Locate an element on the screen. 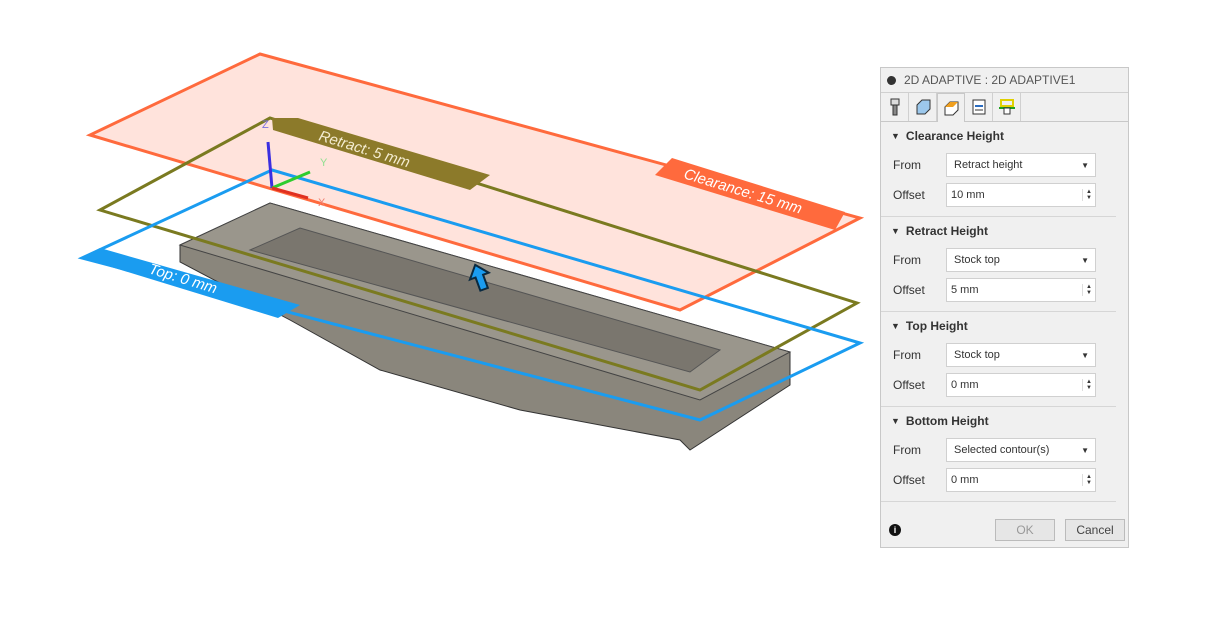  section-title: Bottom Height is located at coordinates (947, 421).